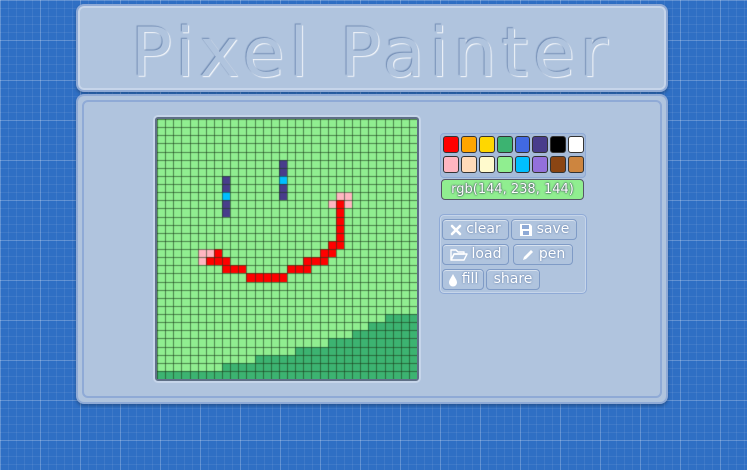  Describe the element at coordinates (470, 279) in the screenshot. I see `fill-button-label: fill` at that location.